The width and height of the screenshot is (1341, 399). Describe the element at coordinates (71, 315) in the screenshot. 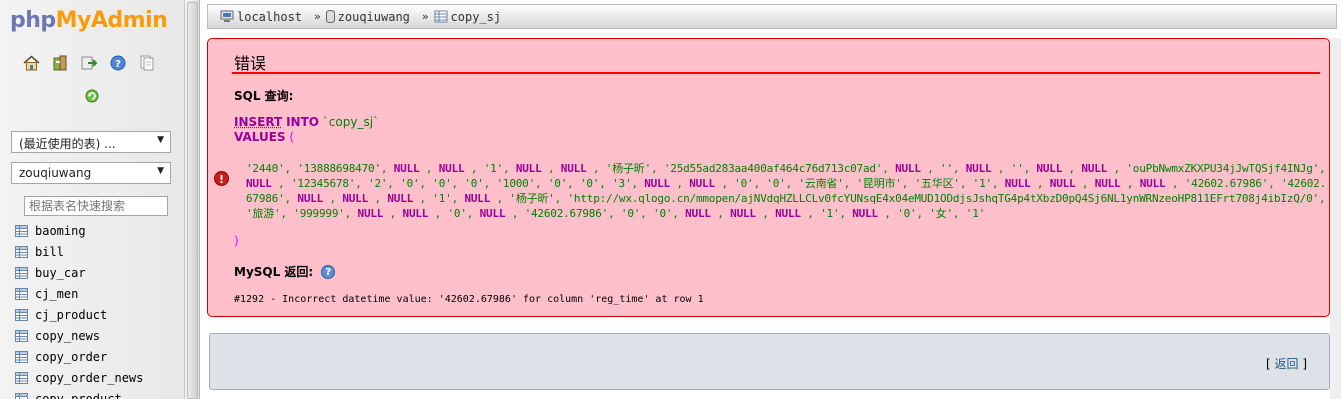

I see `table-name: cj_product` at that location.